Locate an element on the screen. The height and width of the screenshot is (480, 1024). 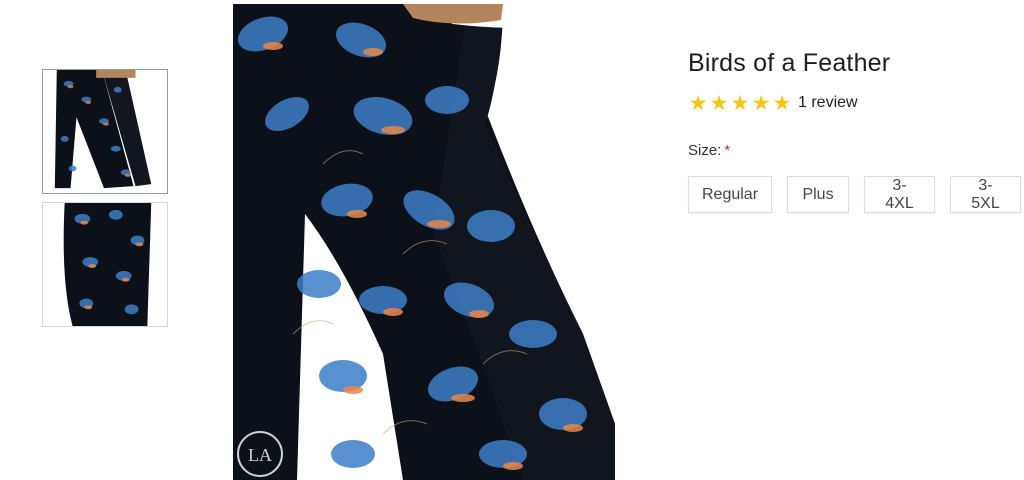
size-label-text: Size: is located at coordinates (705, 150).